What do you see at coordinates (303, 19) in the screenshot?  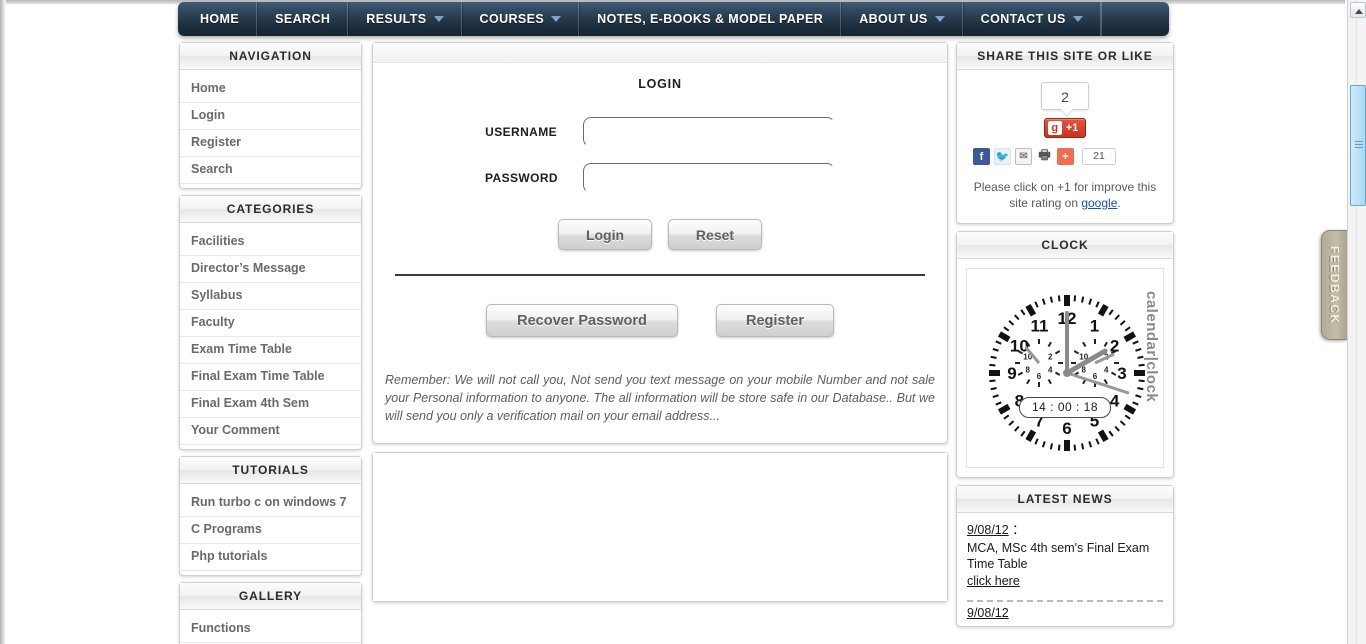 I see `nav-item-search: SEARCH` at bounding box center [303, 19].